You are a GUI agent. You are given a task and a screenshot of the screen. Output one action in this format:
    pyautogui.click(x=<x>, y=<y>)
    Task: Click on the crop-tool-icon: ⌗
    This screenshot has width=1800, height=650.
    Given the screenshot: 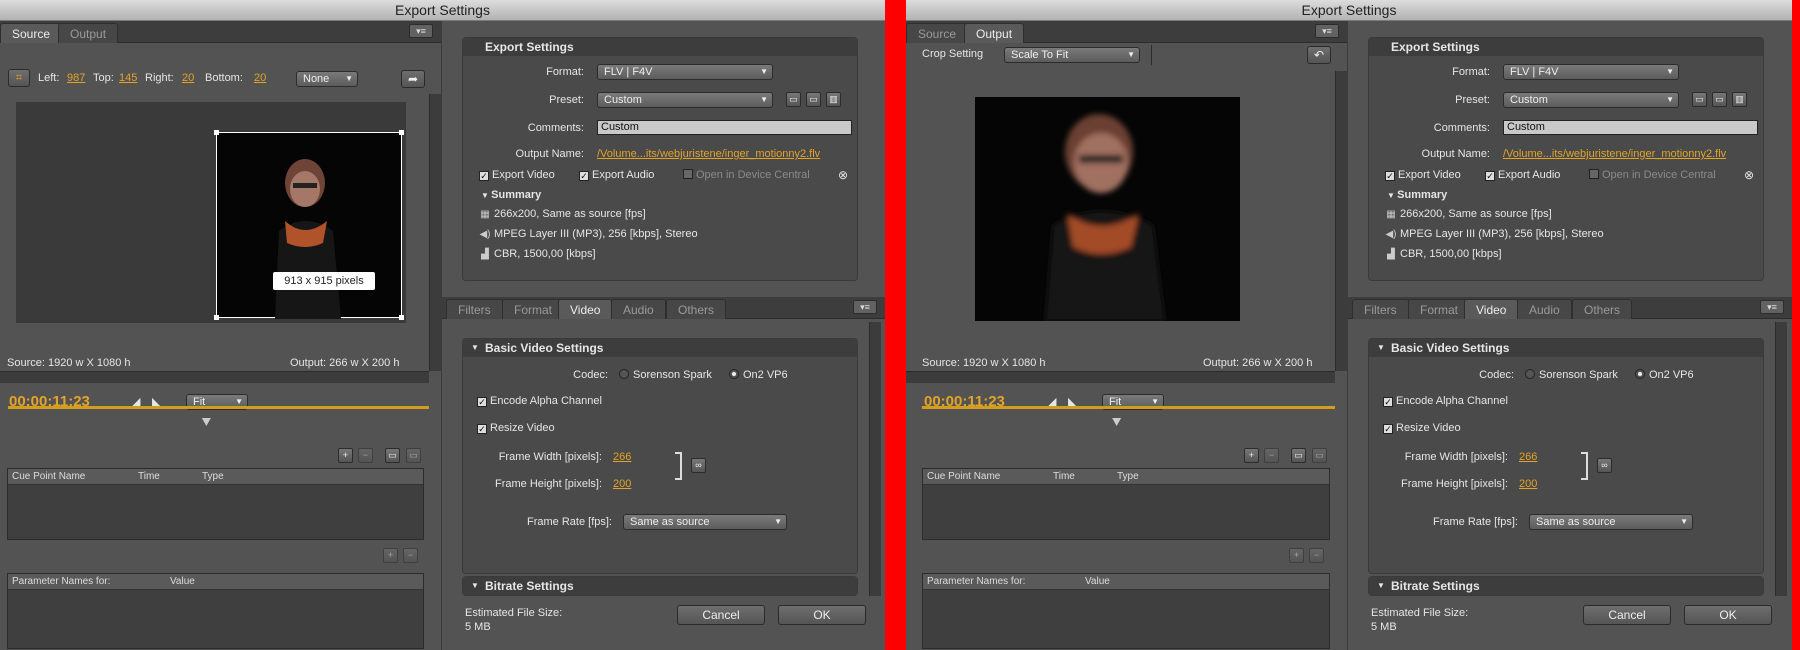 What is the action you would take?
    pyautogui.click(x=19, y=78)
    